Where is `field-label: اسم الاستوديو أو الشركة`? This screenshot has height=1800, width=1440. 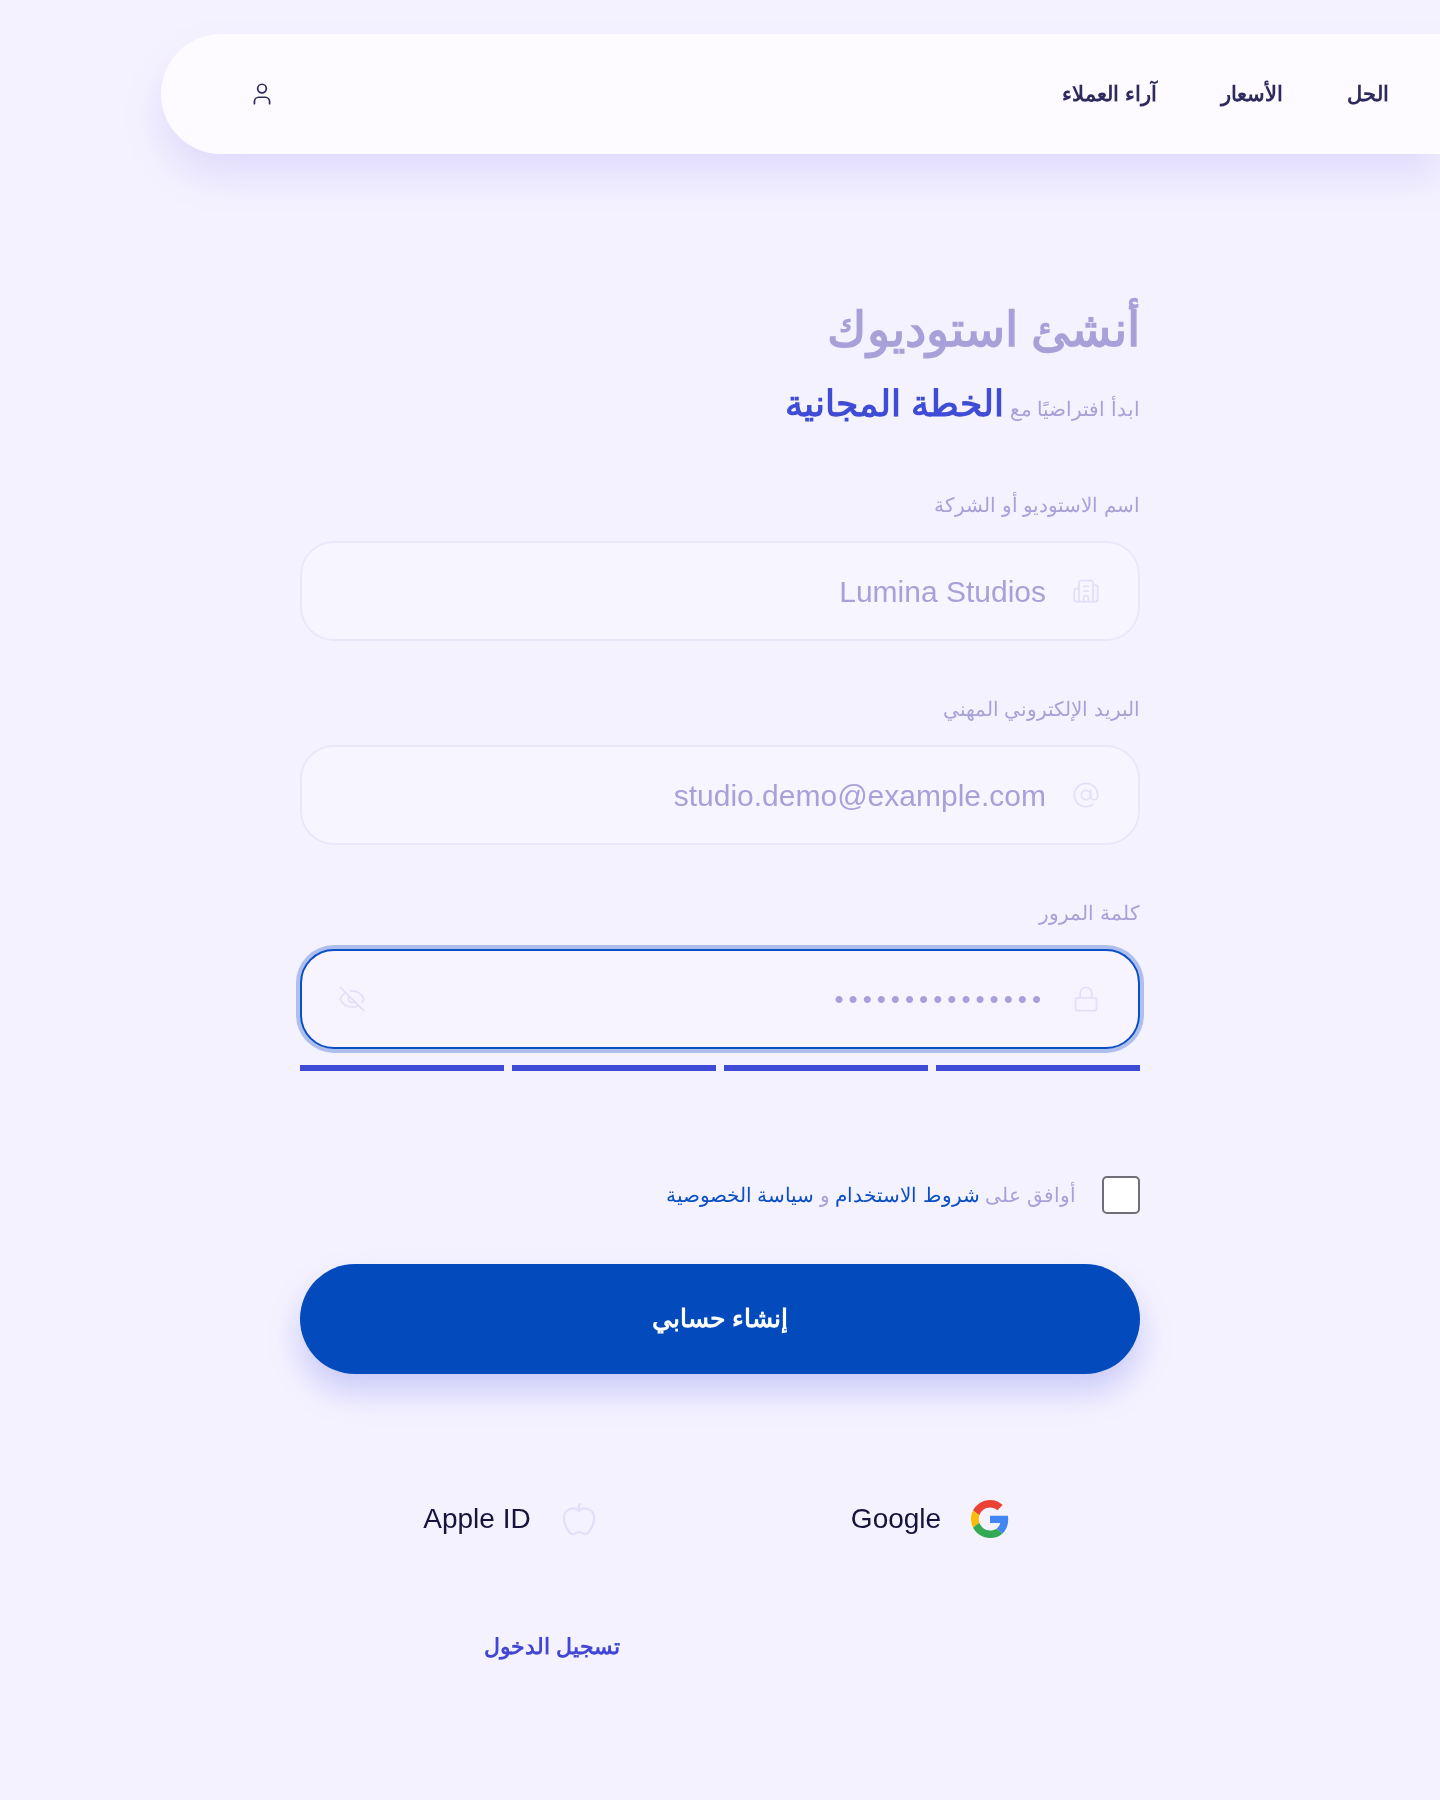
field-label: اسم الاستوديو أو الشركة is located at coordinates (1037, 505).